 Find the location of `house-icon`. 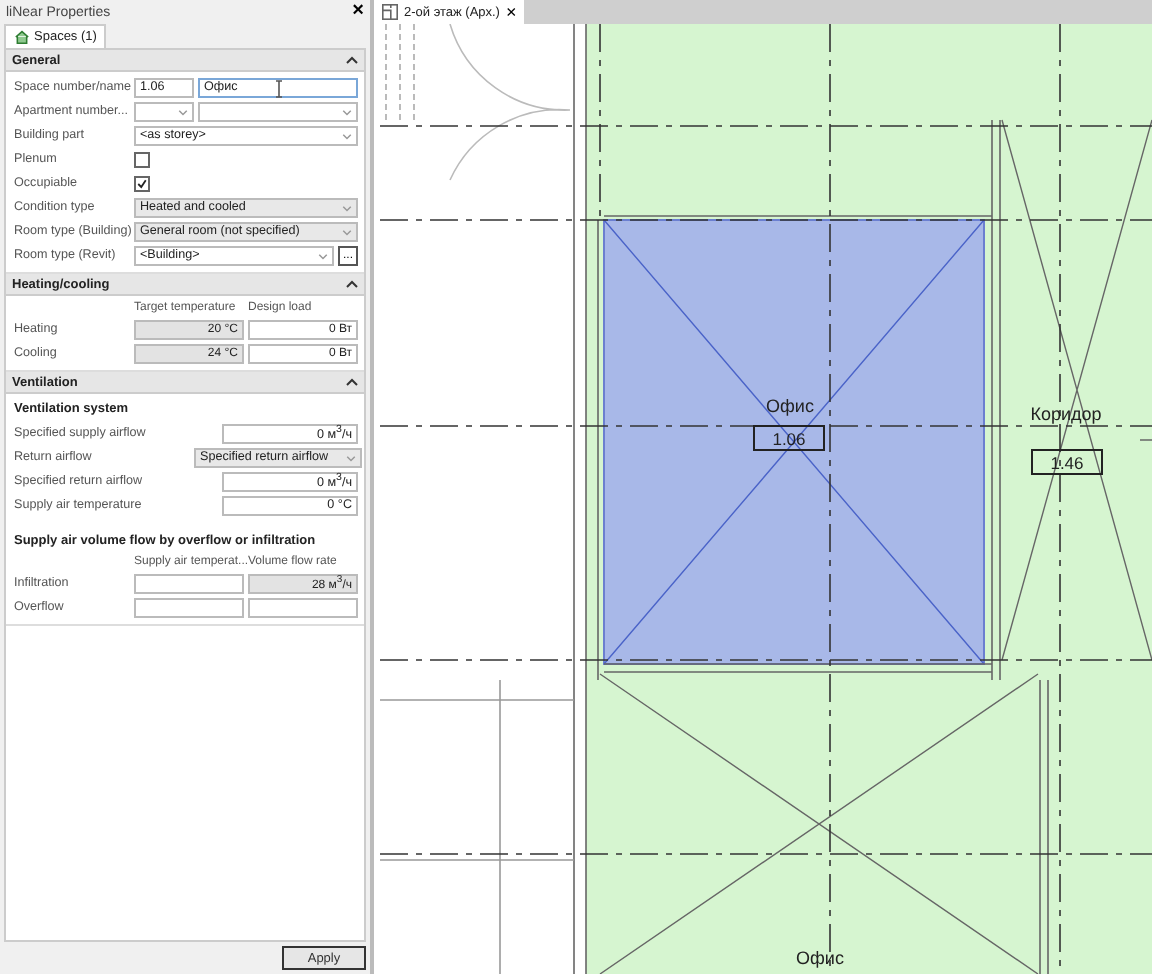

house-icon is located at coordinates (22, 37).